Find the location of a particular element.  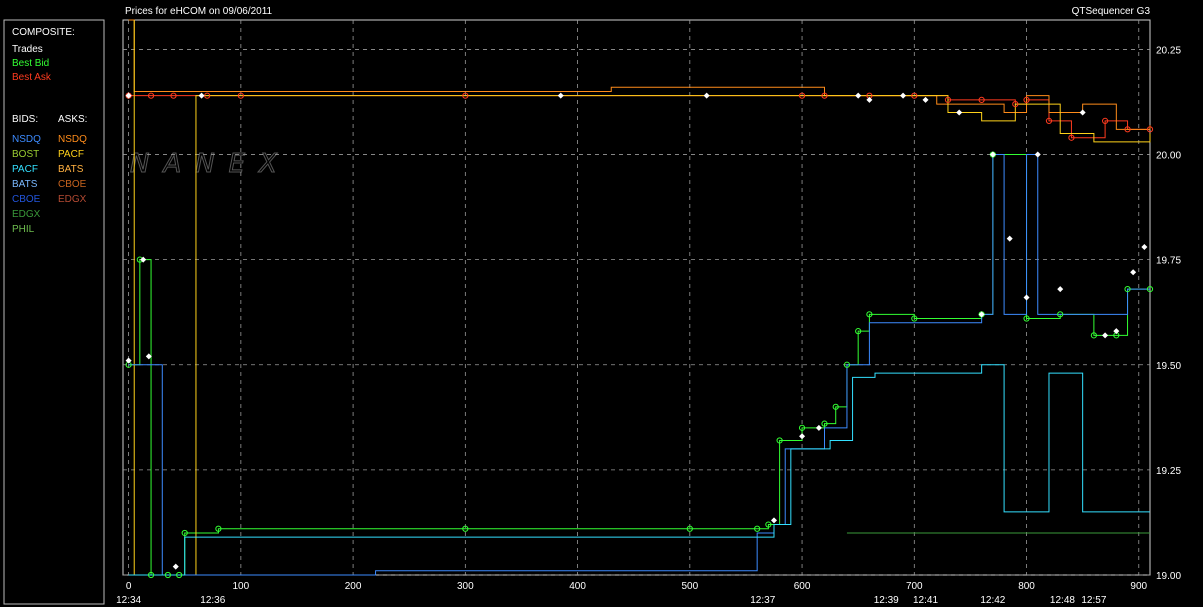

y-tick-label-0: 19.00 is located at coordinates (1168, 576).